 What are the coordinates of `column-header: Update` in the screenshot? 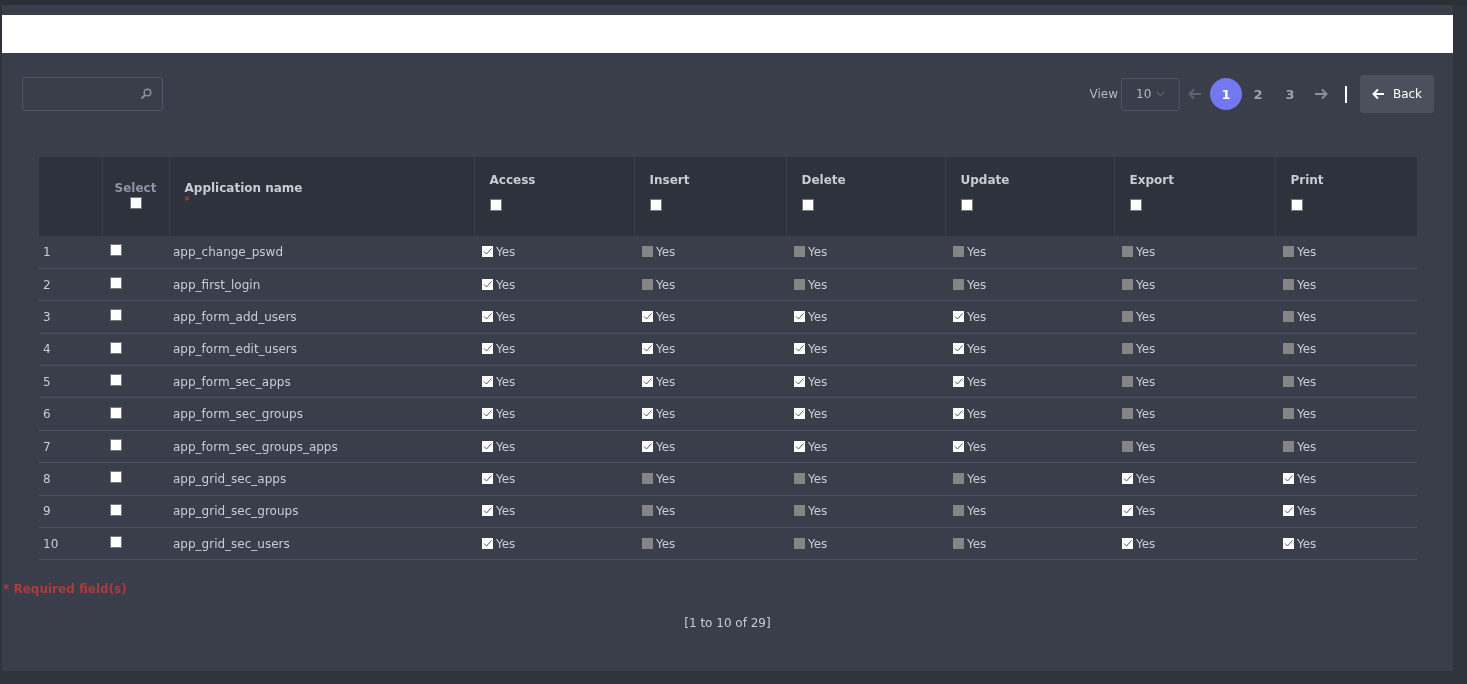 It's located at (985, 180).